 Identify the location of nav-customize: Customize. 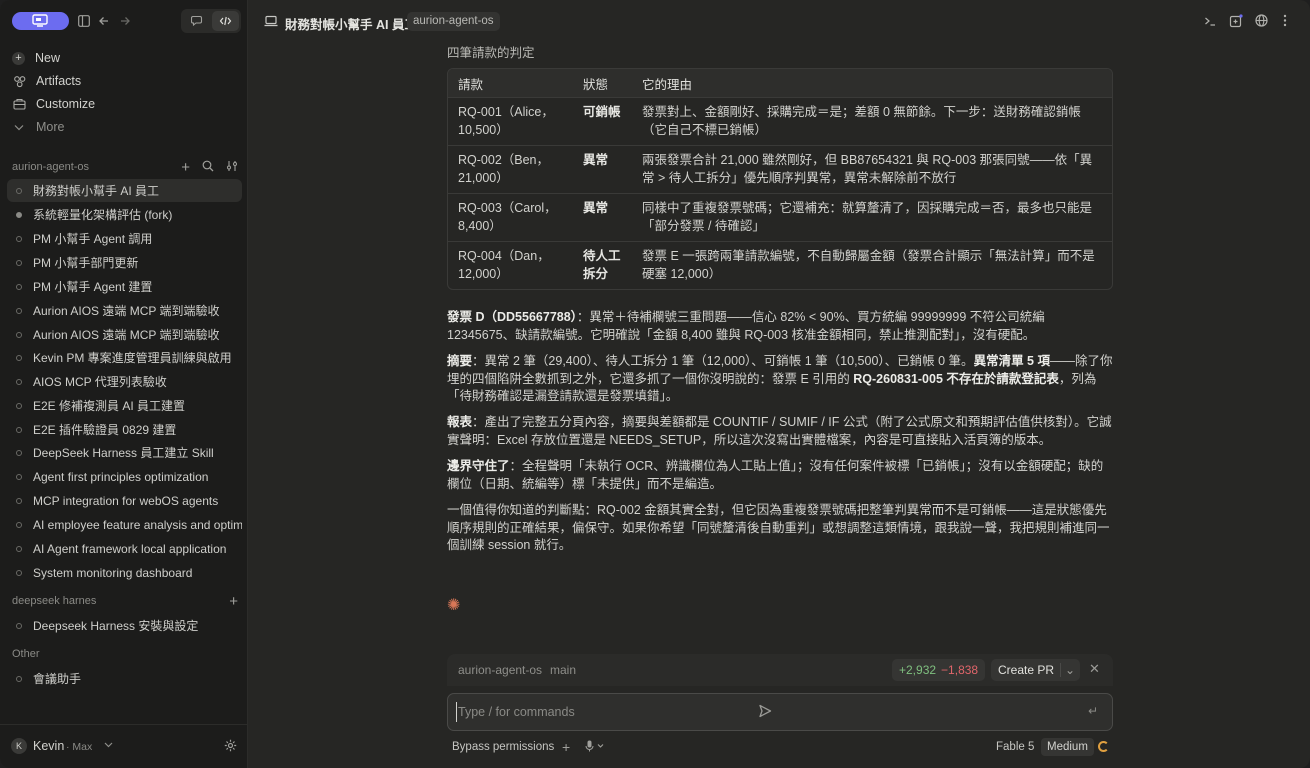
(124, 104).